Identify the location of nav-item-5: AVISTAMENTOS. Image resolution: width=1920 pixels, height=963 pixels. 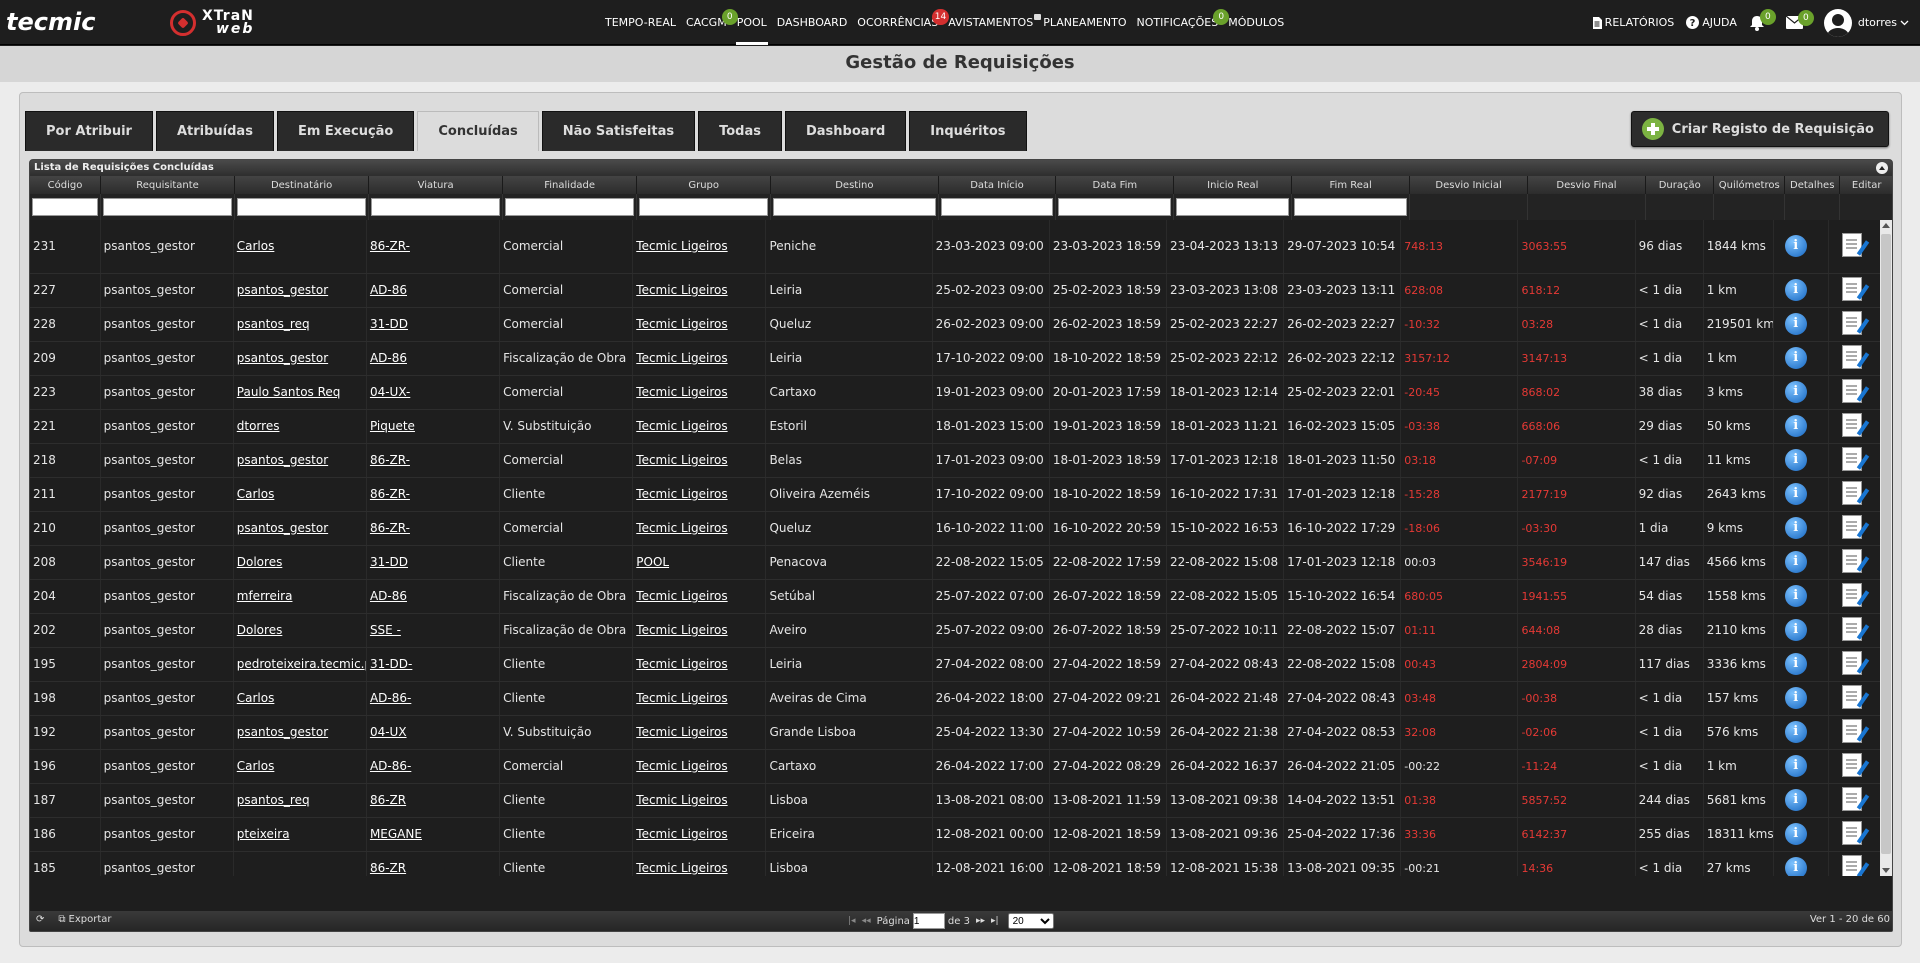
(992, 22).